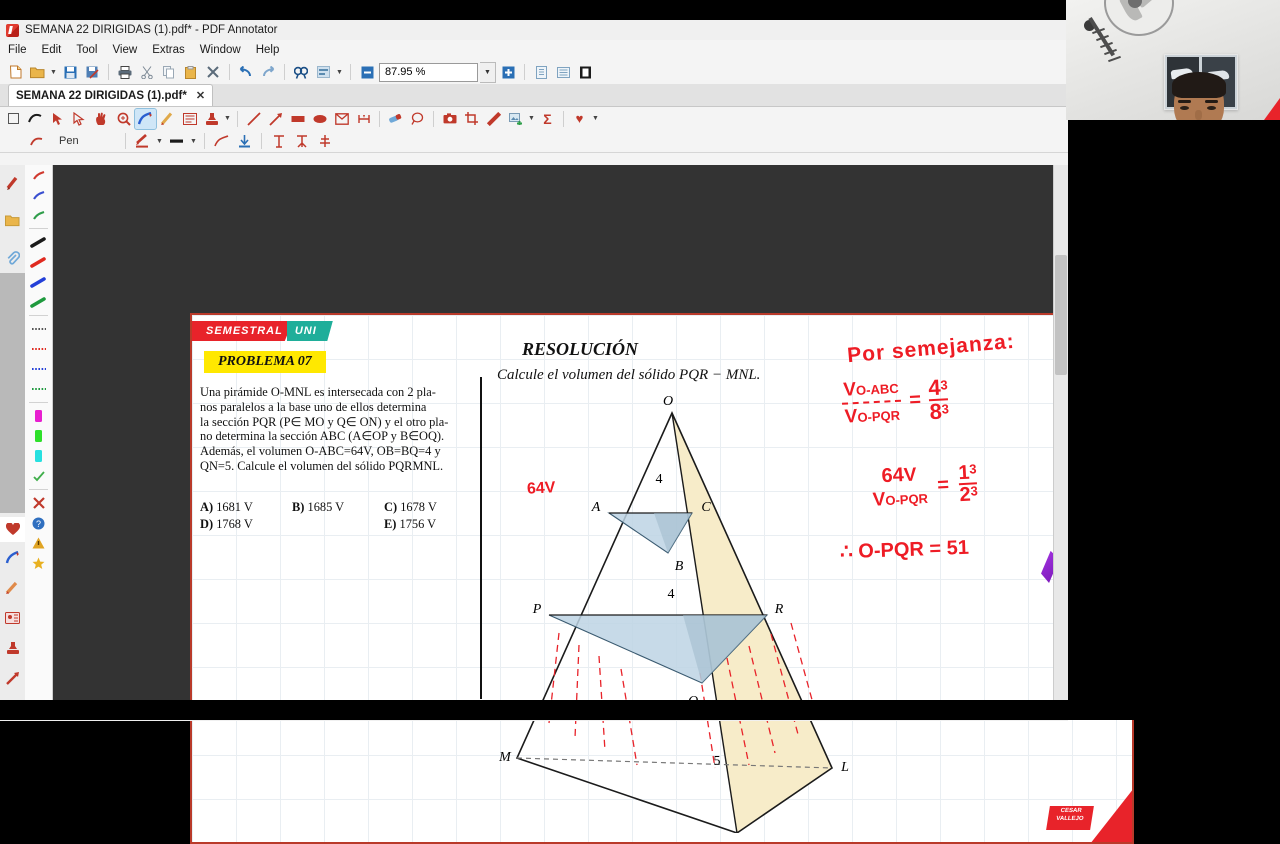 The width and height of the screenshot is (1280, 844). Describe the element at coordinates (38, 456) in the screenshot. I see `highlighter-cyan-icon` at that location.